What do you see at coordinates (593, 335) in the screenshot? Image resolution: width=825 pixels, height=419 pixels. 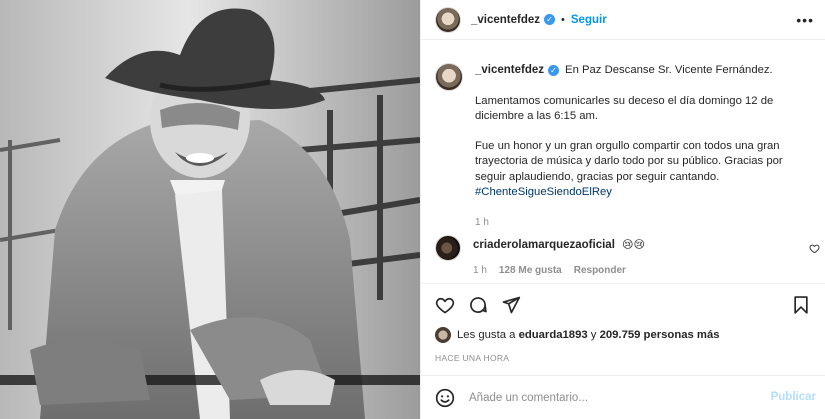 I see `likes-middle: y` at bounding box center [593, 335].